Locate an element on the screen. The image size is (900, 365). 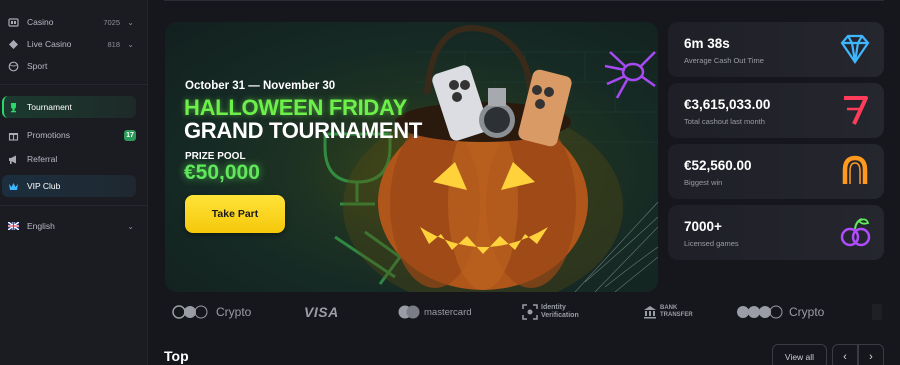
sidebar-item-label: Referral is located at coordinates (42, 159).